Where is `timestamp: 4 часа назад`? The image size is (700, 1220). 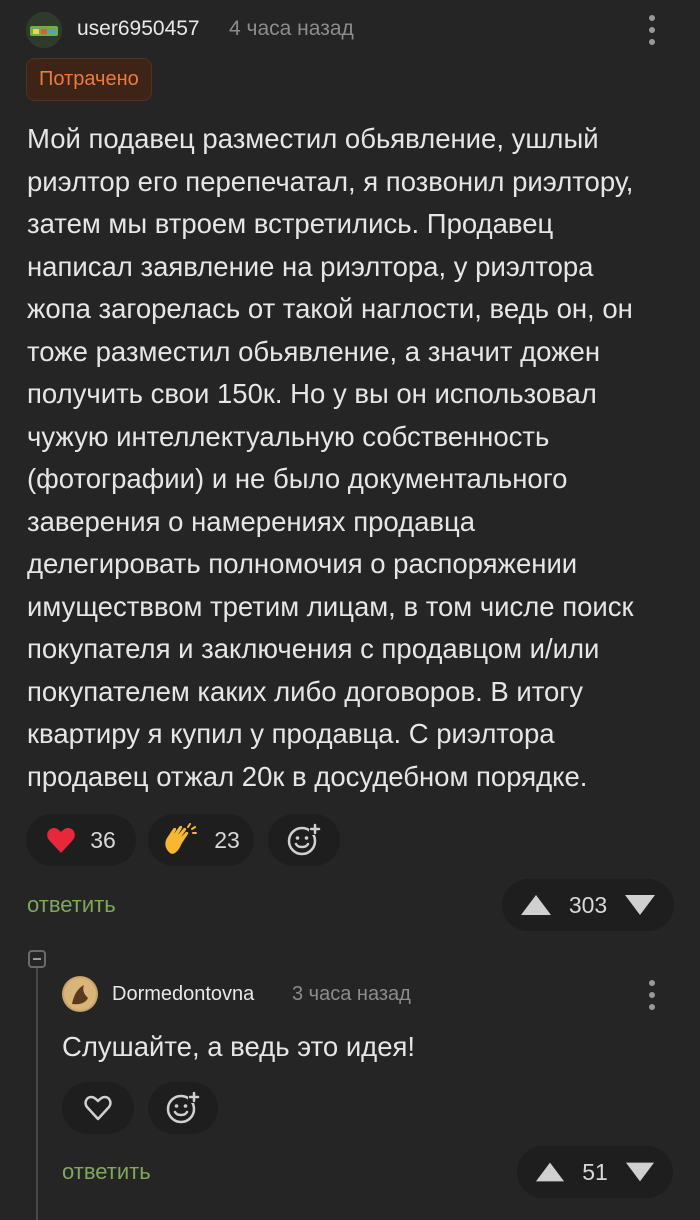 timestamp: 4 часа назад is located at coordinates (291, 28).